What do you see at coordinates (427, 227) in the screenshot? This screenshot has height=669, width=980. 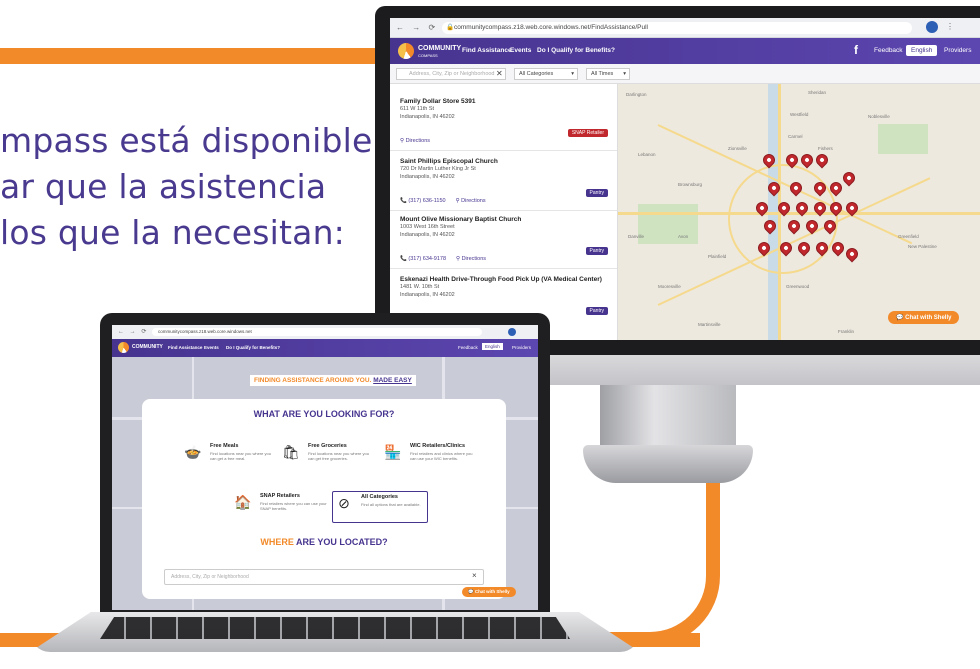 I see `result-address-line-1: 1003 West 16th Street` at bounding box center [427, 227].